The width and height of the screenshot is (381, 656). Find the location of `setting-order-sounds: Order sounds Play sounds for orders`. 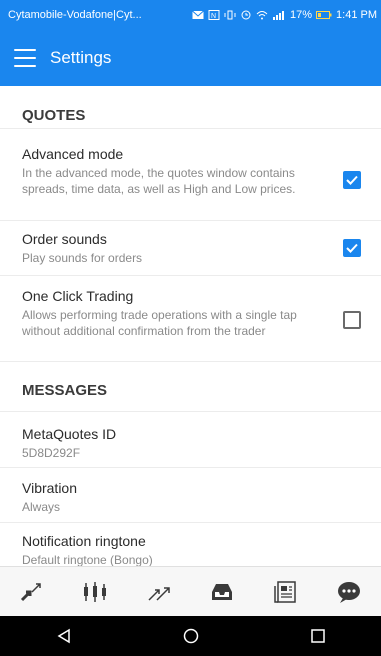

setting-order-sounds: Order sounds Play sounds for orders is located at coordinates (190, 247).